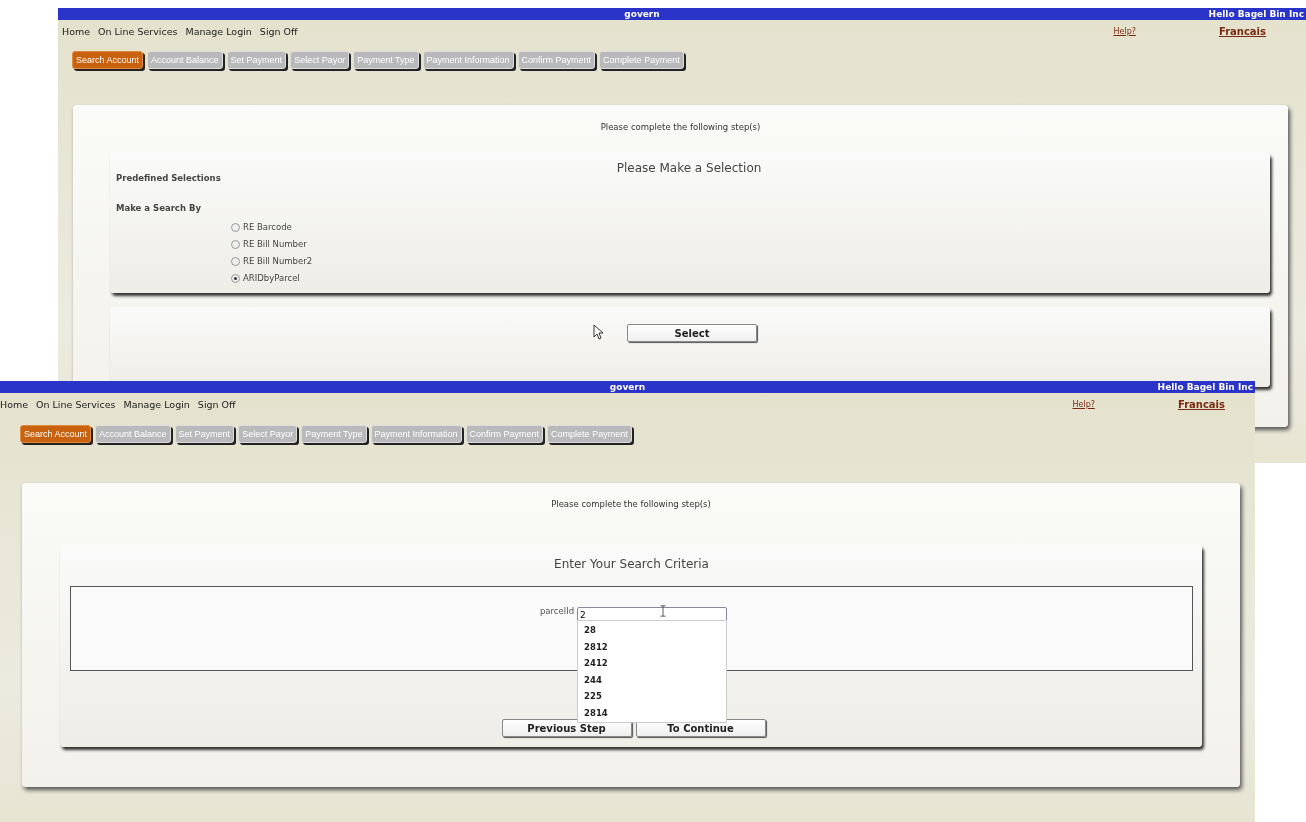 The image size is (1306, 822). I want to click on suggestion-item: 2812, so click(652, 646).